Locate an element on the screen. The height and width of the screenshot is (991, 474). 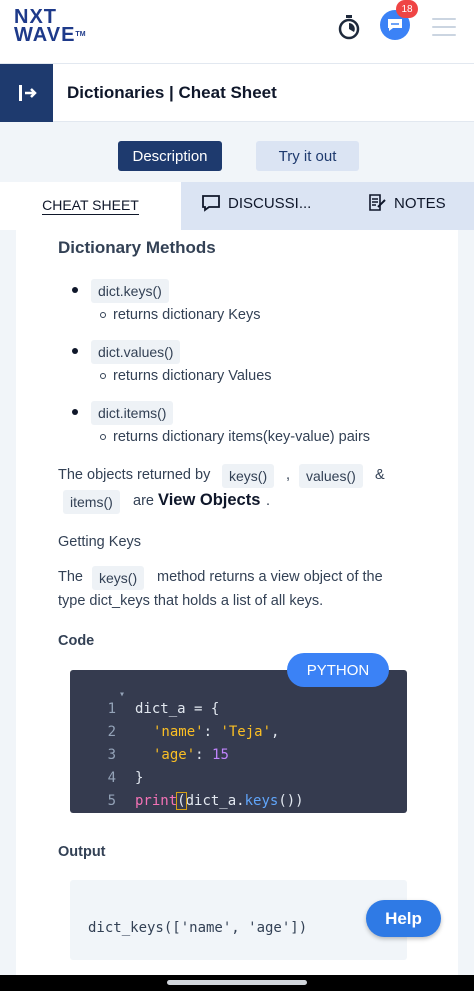
method-desc-keys: returns dictionary Keys is located at coordinates (180, 315).